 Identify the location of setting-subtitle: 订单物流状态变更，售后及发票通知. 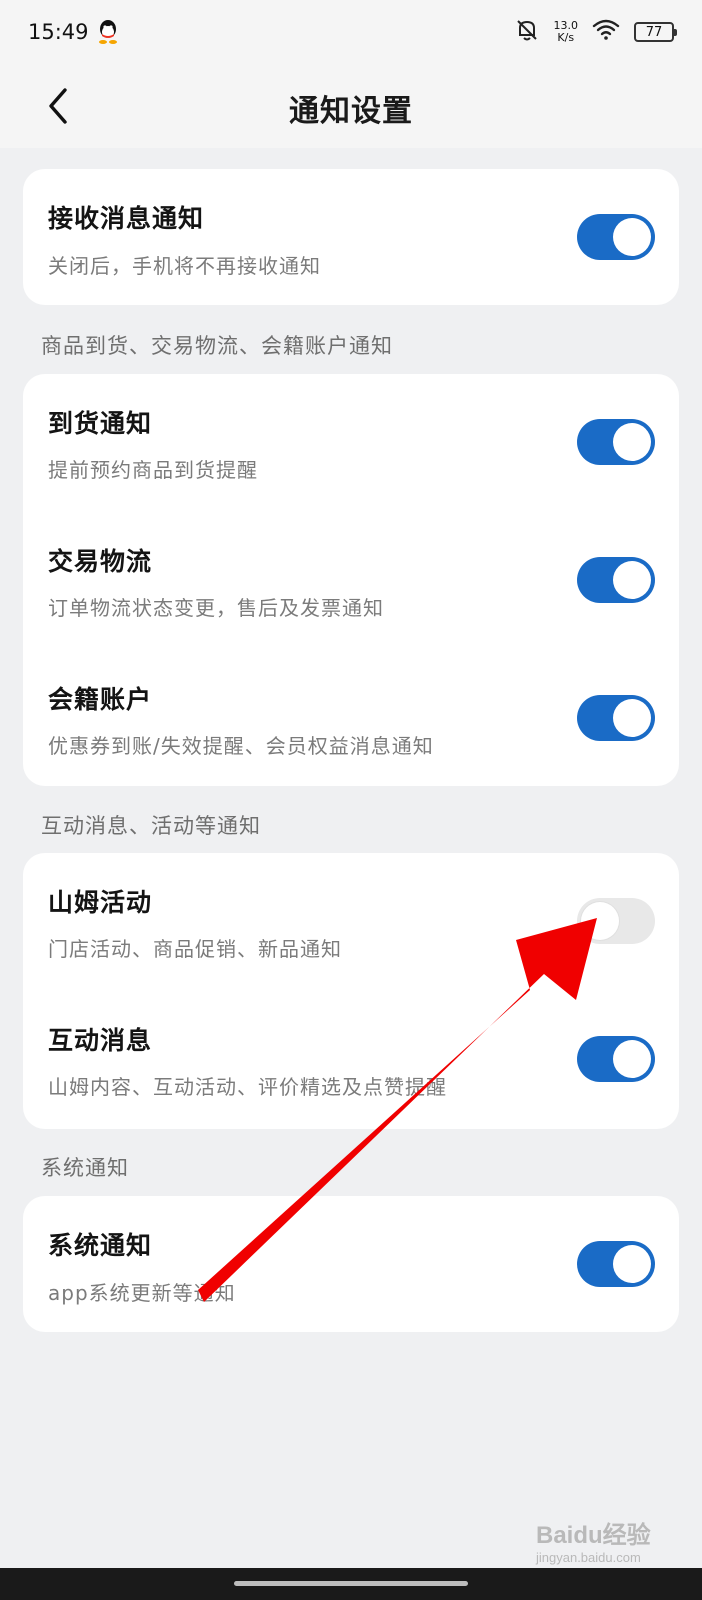
(216, 608).